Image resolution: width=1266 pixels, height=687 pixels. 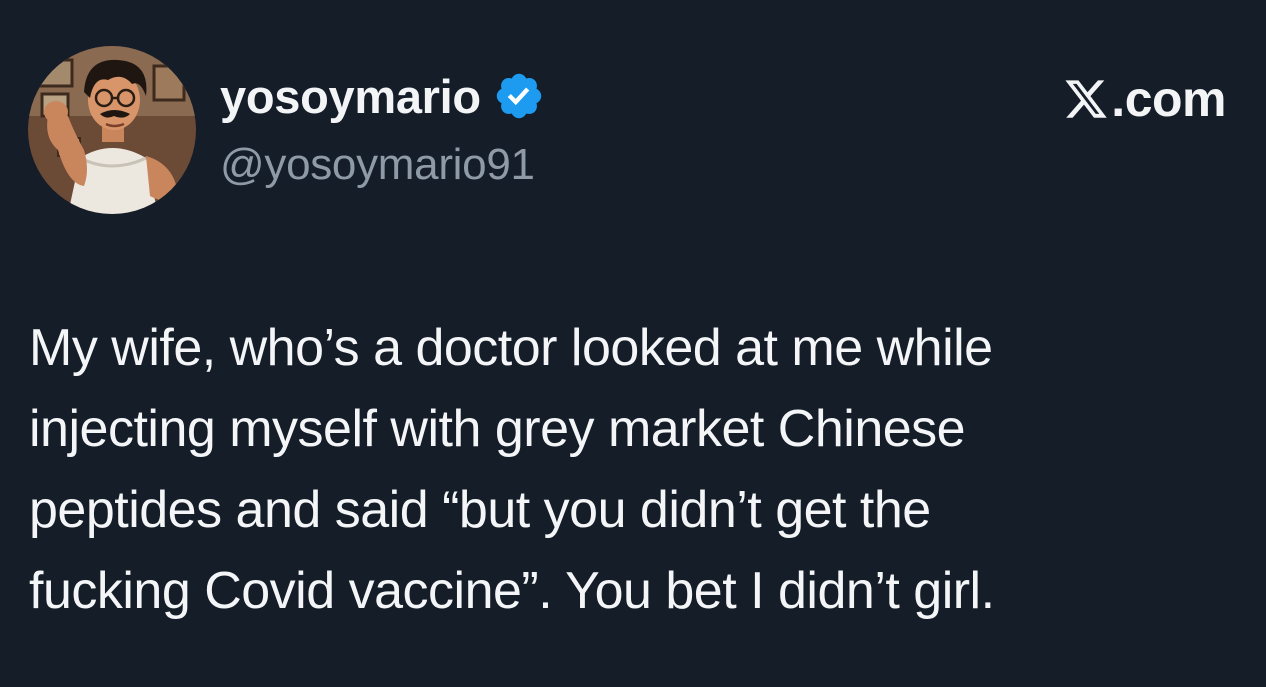 What do you see at coordinates (377, 165) in the screenshot?
I see `author-handle: @yosoymario91` at bounding box center [377, 165].